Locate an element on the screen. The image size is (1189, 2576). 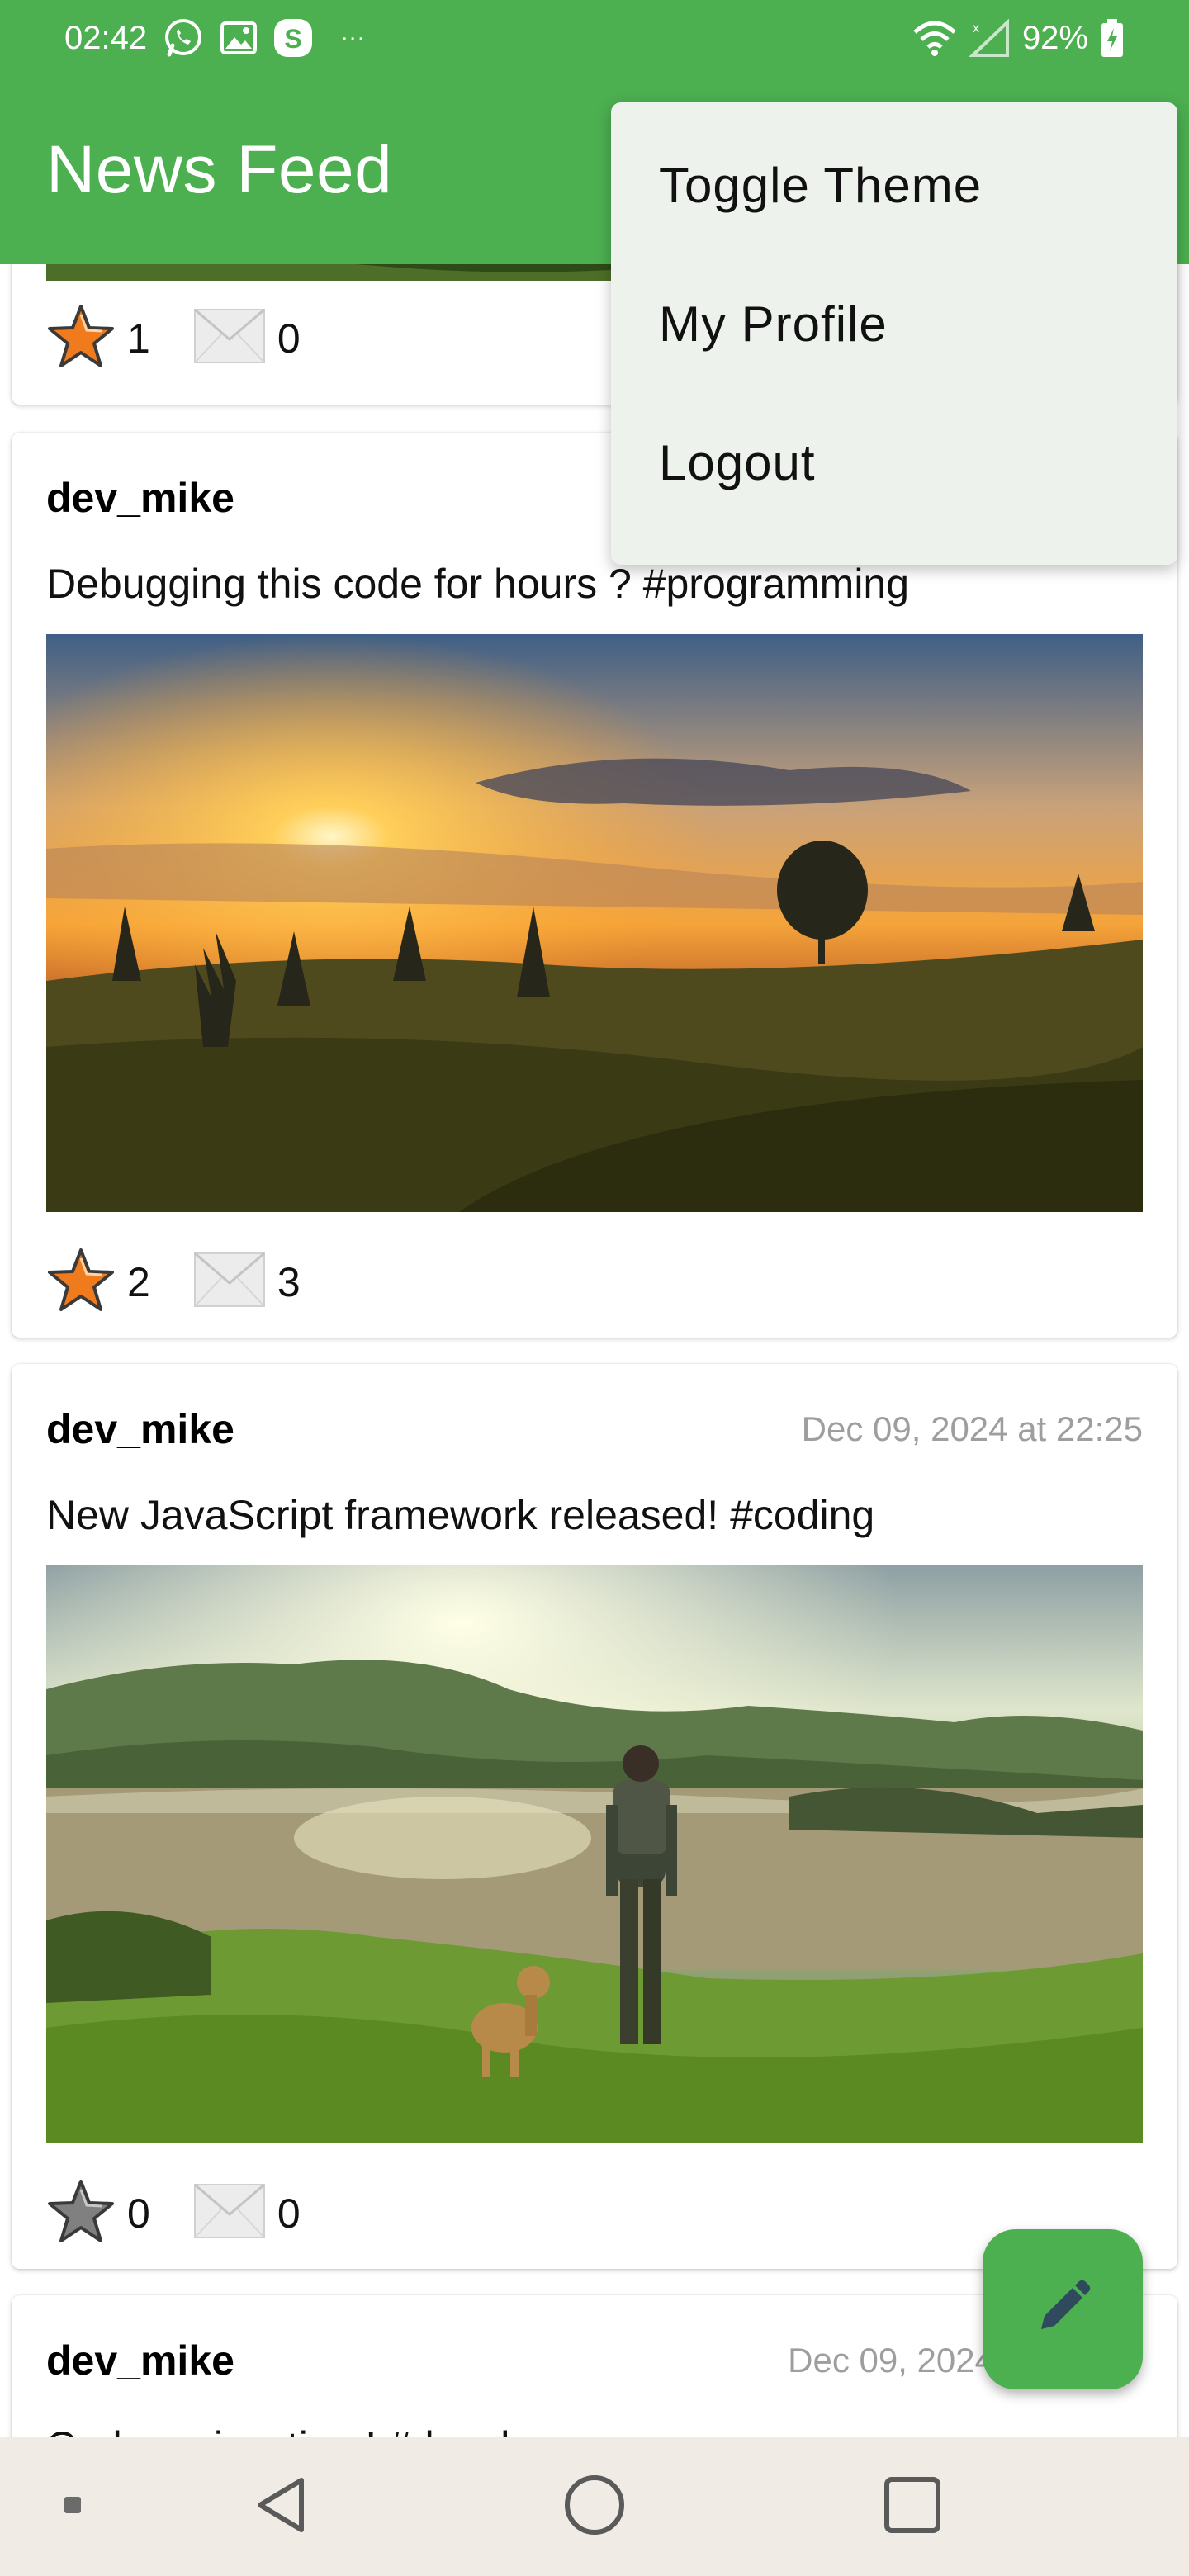
like-count: 0 is located at coordinates (138, 2213).